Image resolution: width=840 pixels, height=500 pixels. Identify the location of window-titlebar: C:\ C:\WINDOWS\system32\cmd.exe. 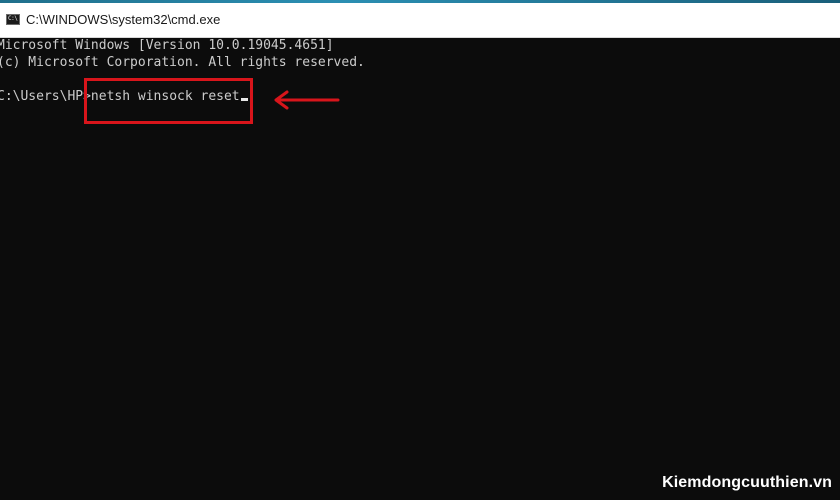
(420, 20).